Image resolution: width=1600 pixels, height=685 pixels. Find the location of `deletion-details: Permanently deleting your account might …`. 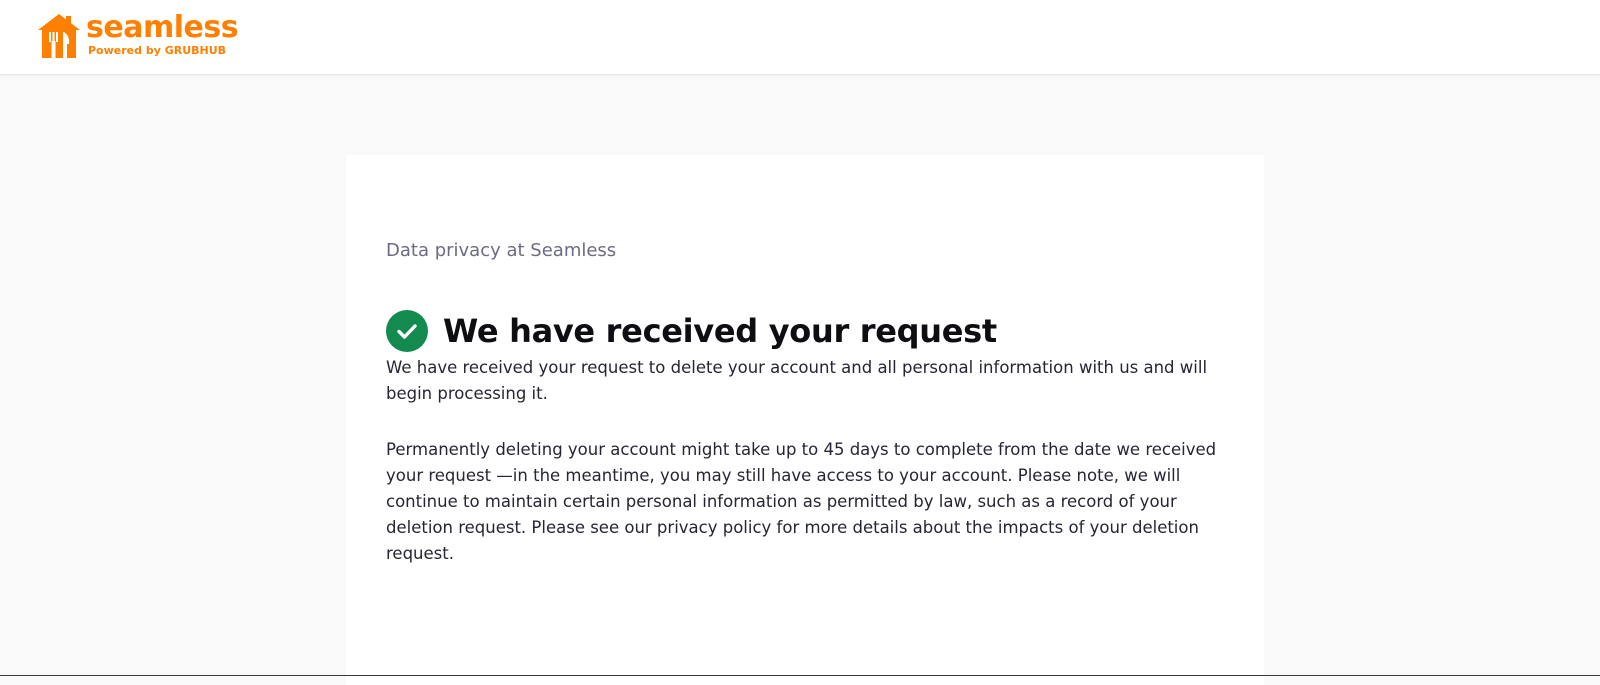

deletion-details: Permanently deleting your account might … is located at coordinates (801, 501).